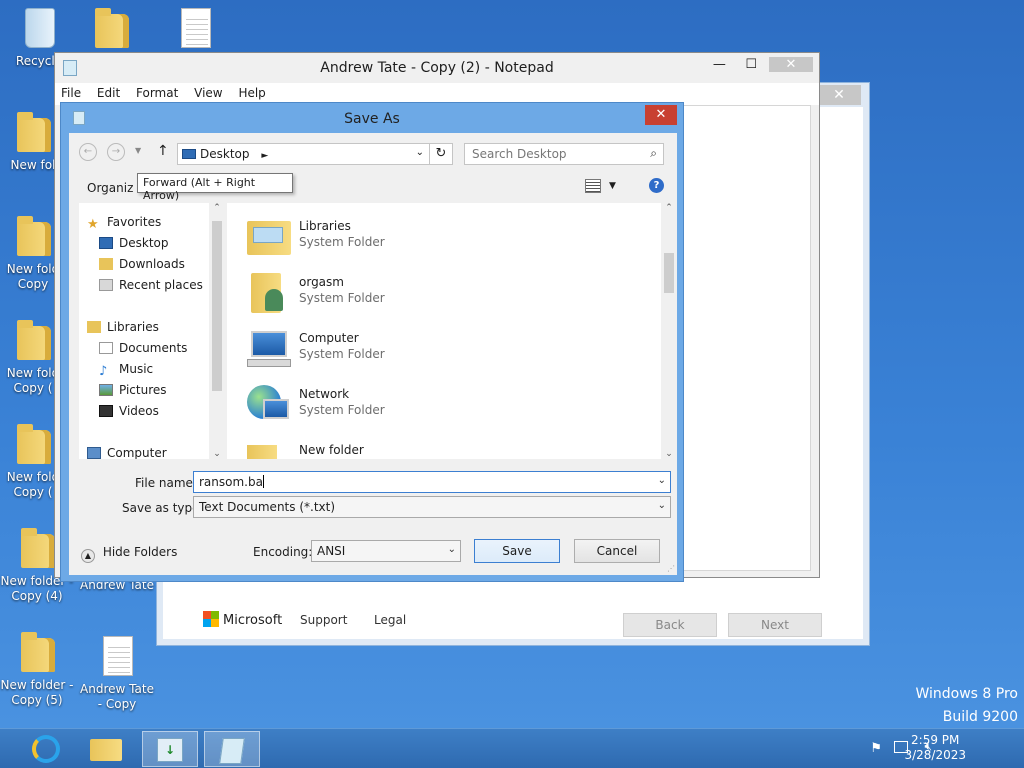 This screenshot has width=1024, height=768. Describe the element at coordinates (116, 152) in the screenshot. I see `forward-arrow-icon: →` at that location.